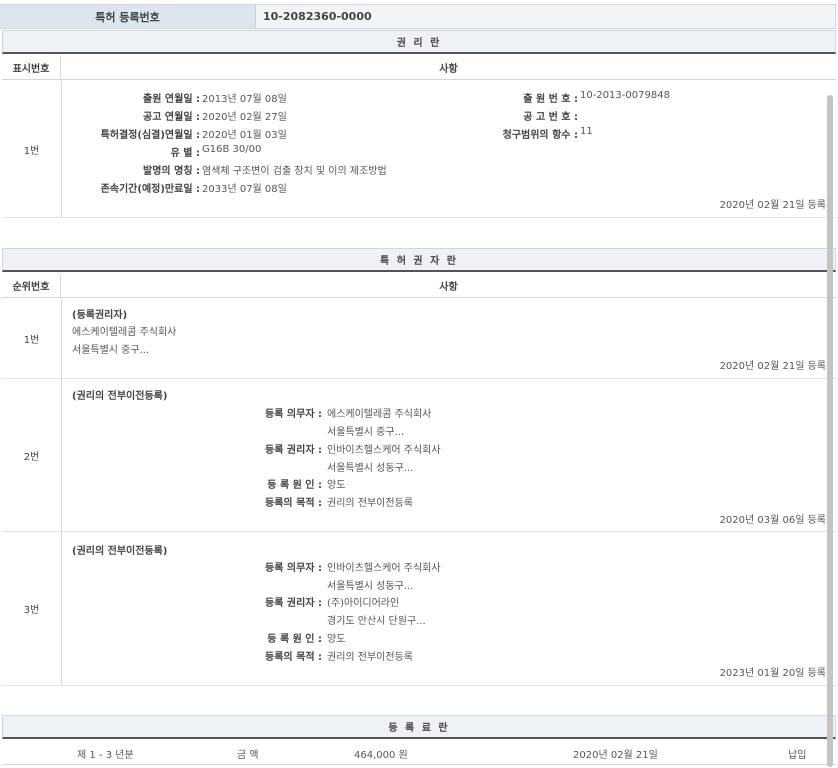 The image size is (838, 768). What do you see at coordinates (419, 68) in the screenshot?
I see `rights-column-header: 표시번호 사항` at bounding box center [419, 68].